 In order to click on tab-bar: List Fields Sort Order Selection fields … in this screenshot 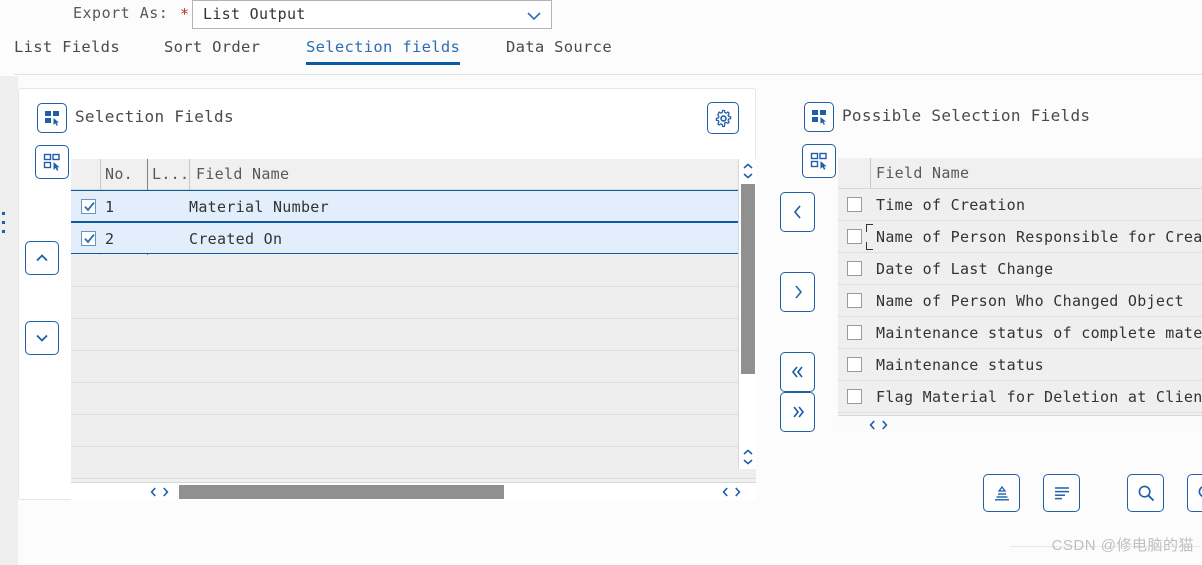, I will do `click(601, 56)`.